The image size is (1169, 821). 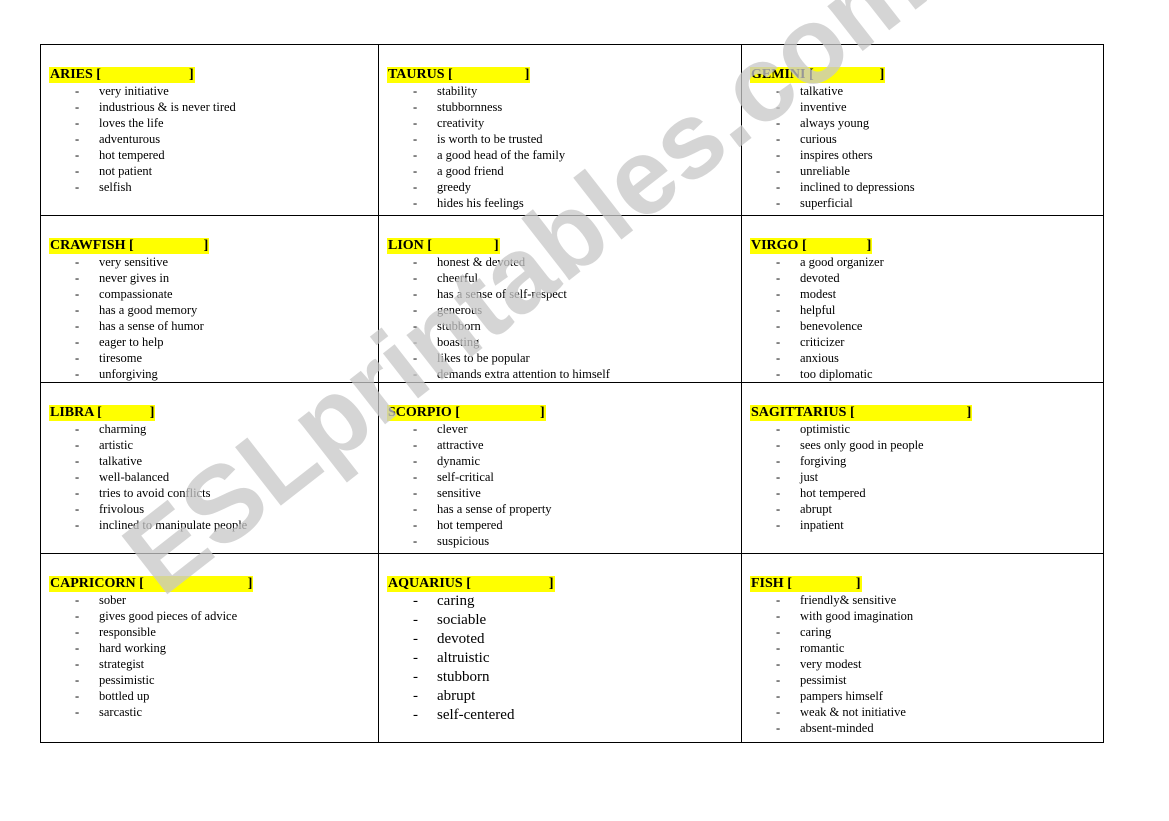 What do you see at coordinates (835, 123) in the screenshot?
I see `trait-text: always young` at bounding box center [835, 123].